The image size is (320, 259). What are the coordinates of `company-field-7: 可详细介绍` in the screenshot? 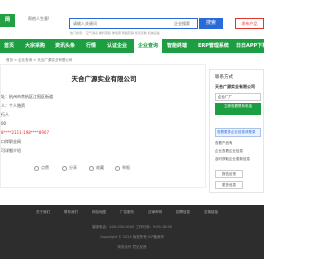 It's located at (11, 150).